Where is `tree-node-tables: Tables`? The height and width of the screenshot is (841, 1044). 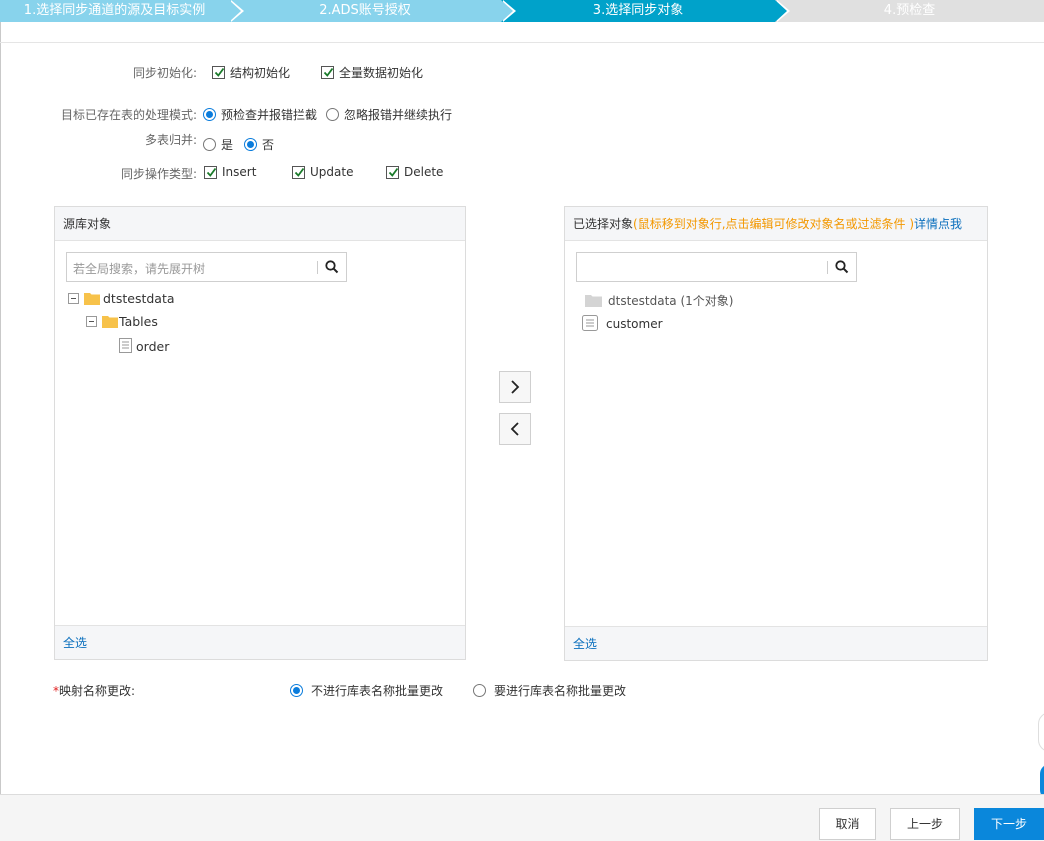 tree-node-tables: Tables is located at coordinates (122, 321).